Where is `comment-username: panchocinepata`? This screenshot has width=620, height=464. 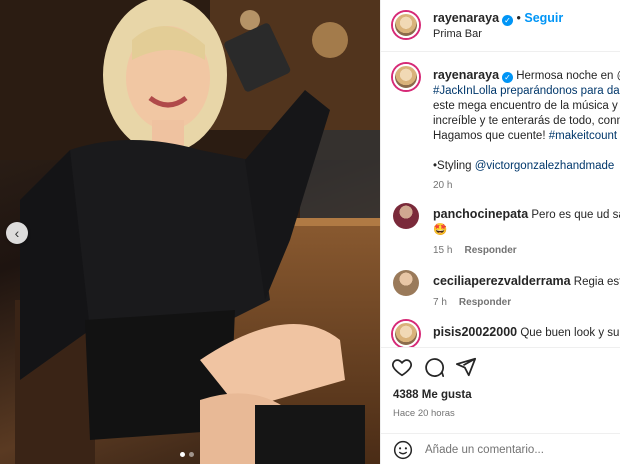
comment-username: panchocinepata is located at coordinates (480, 214).